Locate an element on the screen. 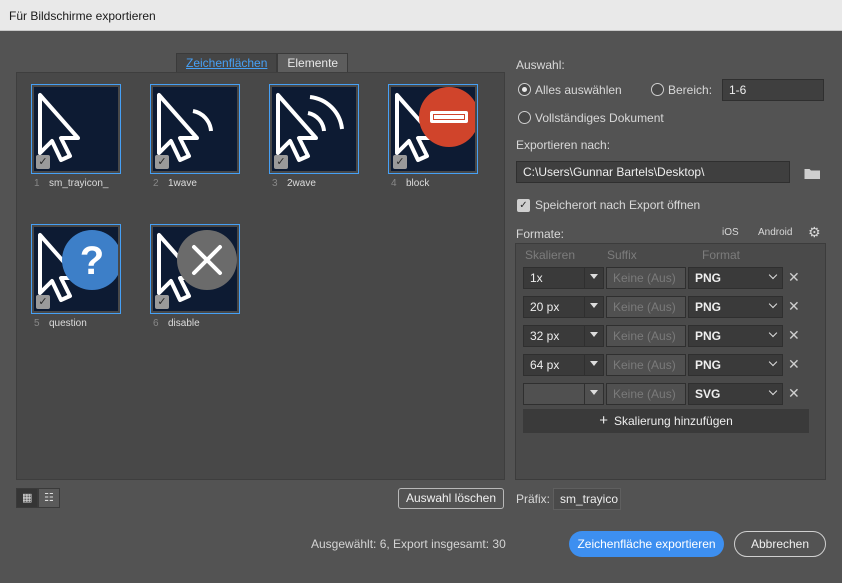 This screenshot has width=842, height=583. view-toggle: ▦ ☷ is located at coordinates (38, 498).